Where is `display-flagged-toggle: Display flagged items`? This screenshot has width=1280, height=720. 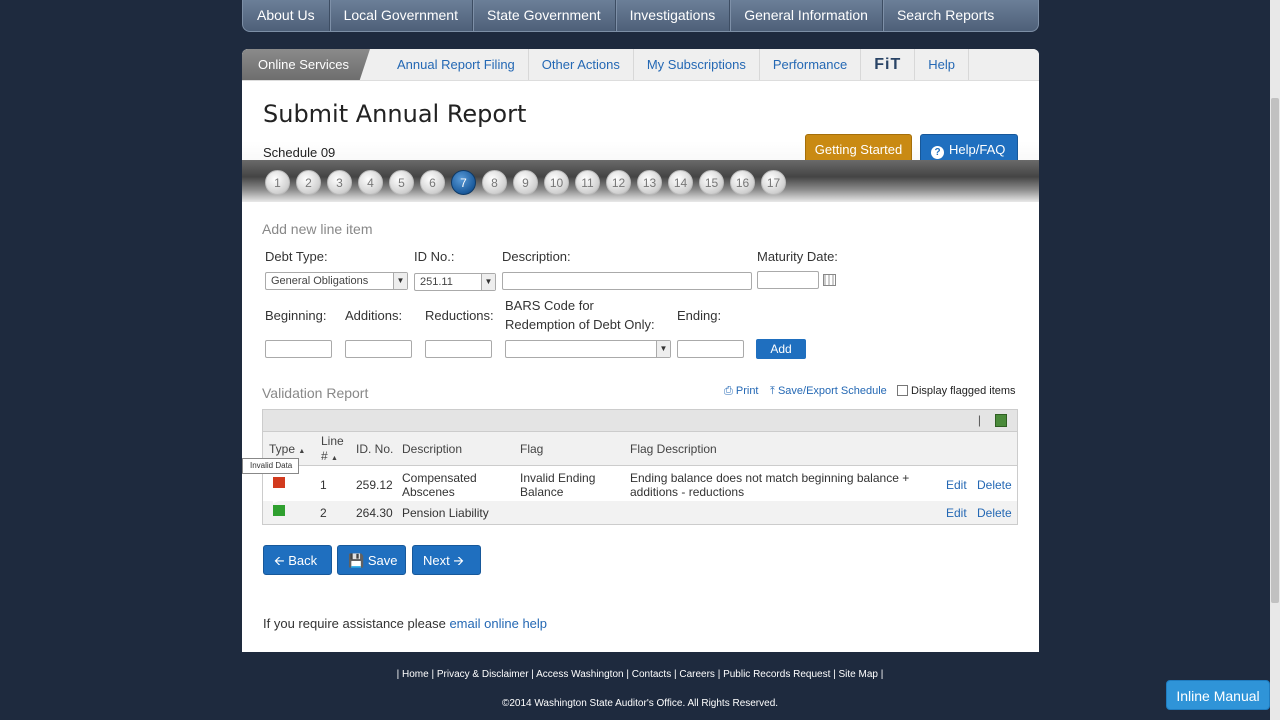 display-flagged-toggle: Display flagged items is located at coordinates (956, 391).